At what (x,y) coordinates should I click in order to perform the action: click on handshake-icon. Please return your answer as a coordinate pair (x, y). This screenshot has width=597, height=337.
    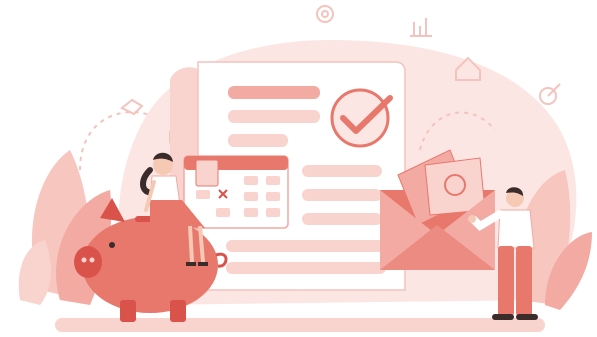
    Looking at the image, I should click on (132, 107).